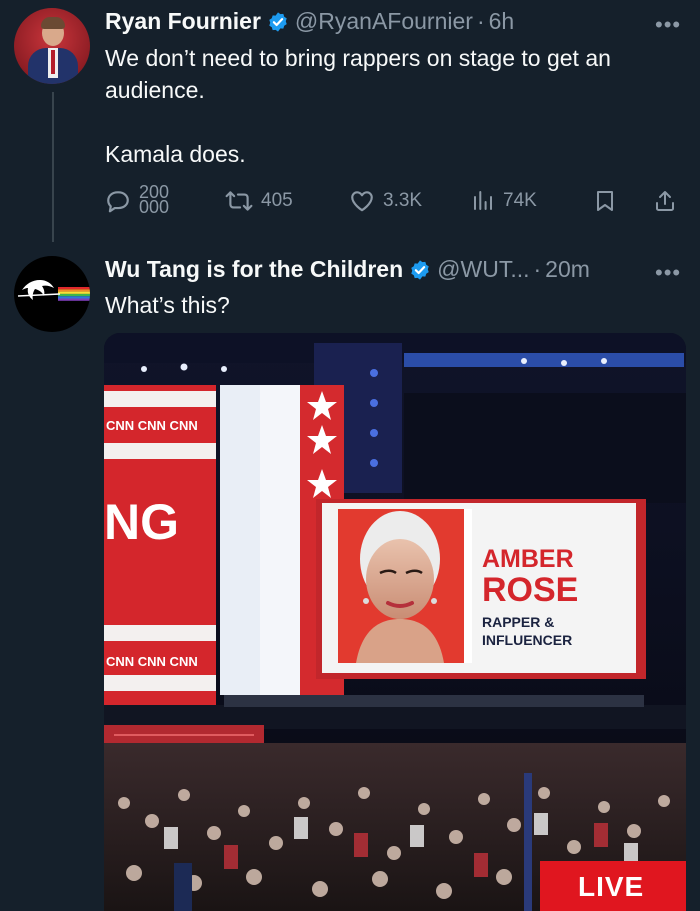 This screenshot has width=700, height=911. I want to click on bookmark-button, so click(605, 201).